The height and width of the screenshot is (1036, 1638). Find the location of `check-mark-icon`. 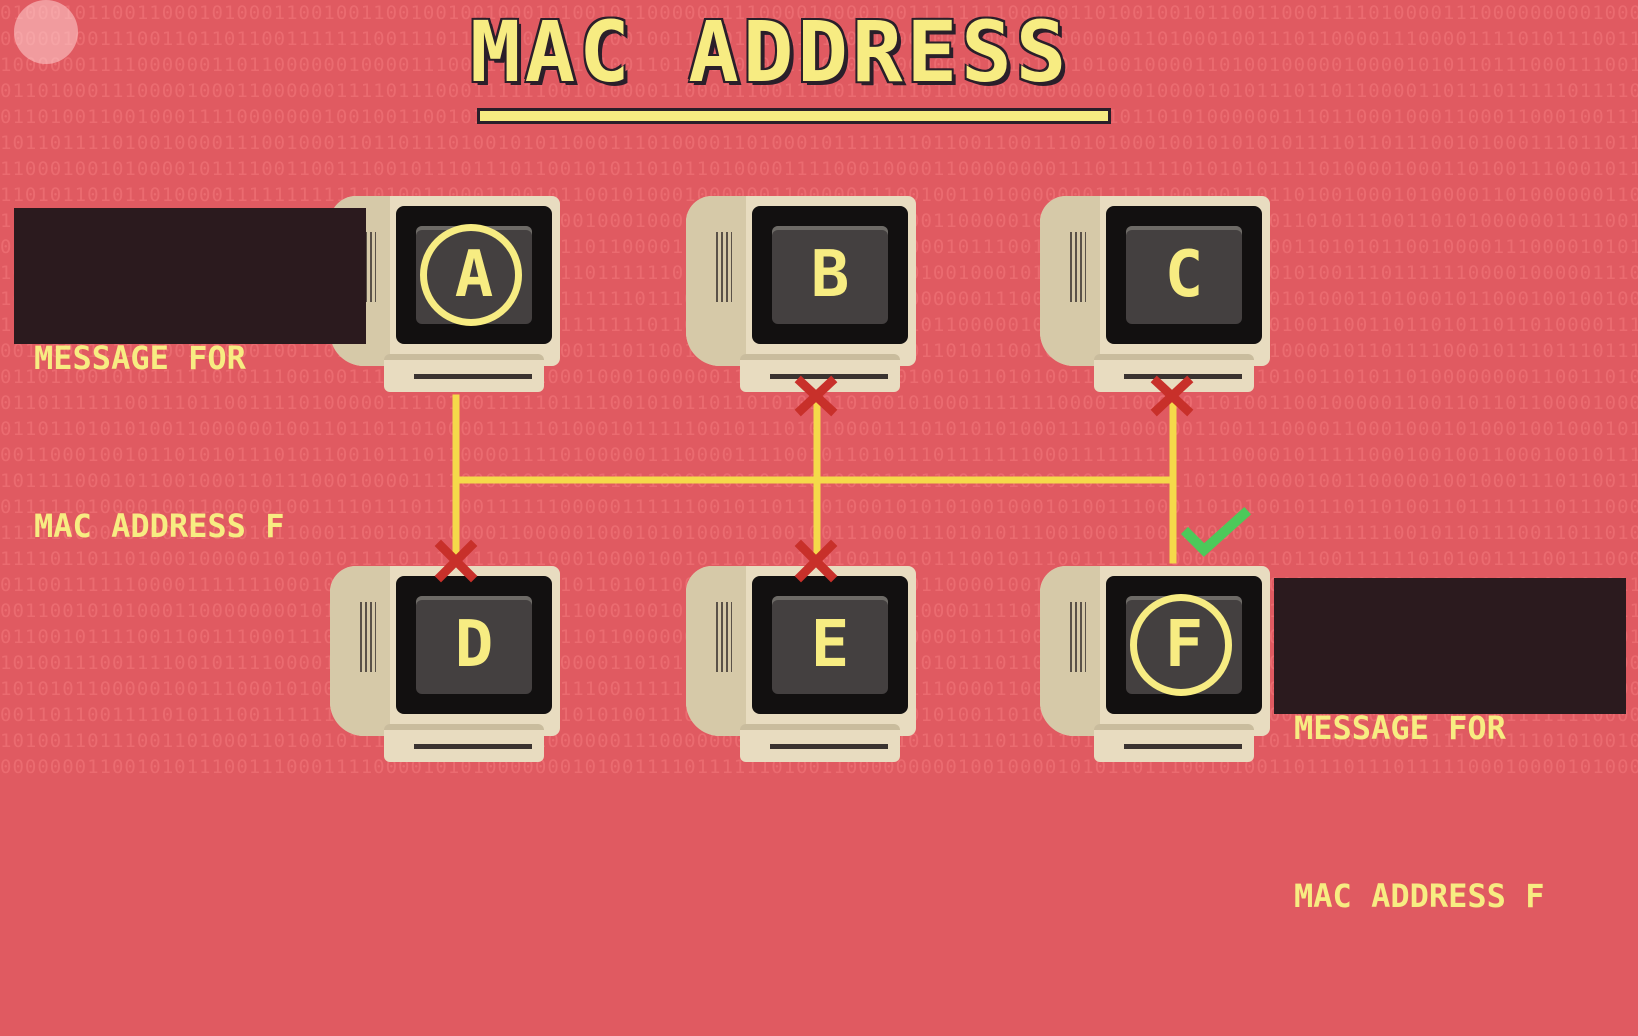

check-mark-icon is located at coordinates (1216, 531).